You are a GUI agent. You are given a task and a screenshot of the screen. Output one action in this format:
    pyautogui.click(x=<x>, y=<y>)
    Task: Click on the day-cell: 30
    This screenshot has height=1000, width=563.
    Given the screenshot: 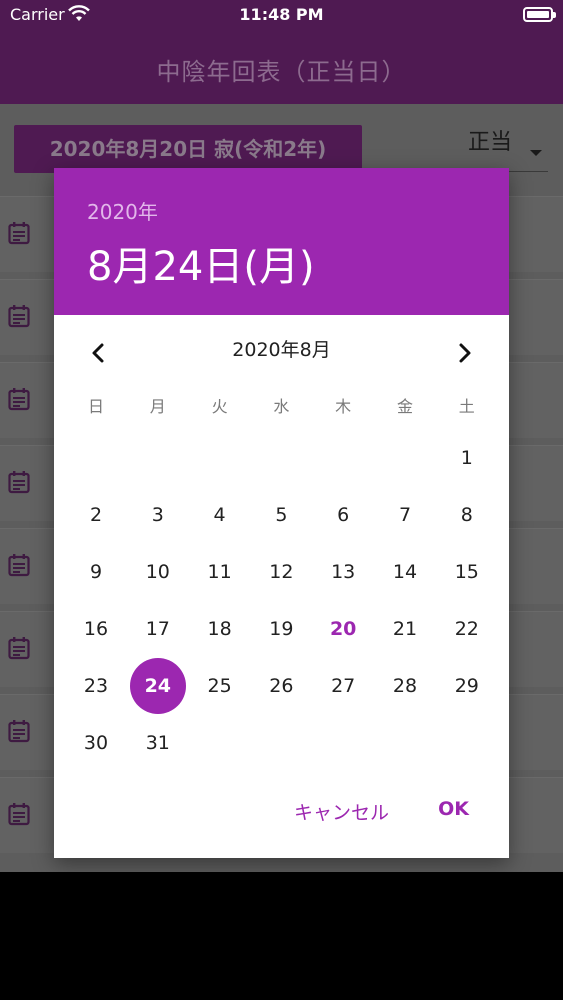 What is the action you would take?
    pyautogui.click(x=96, y=743)
    